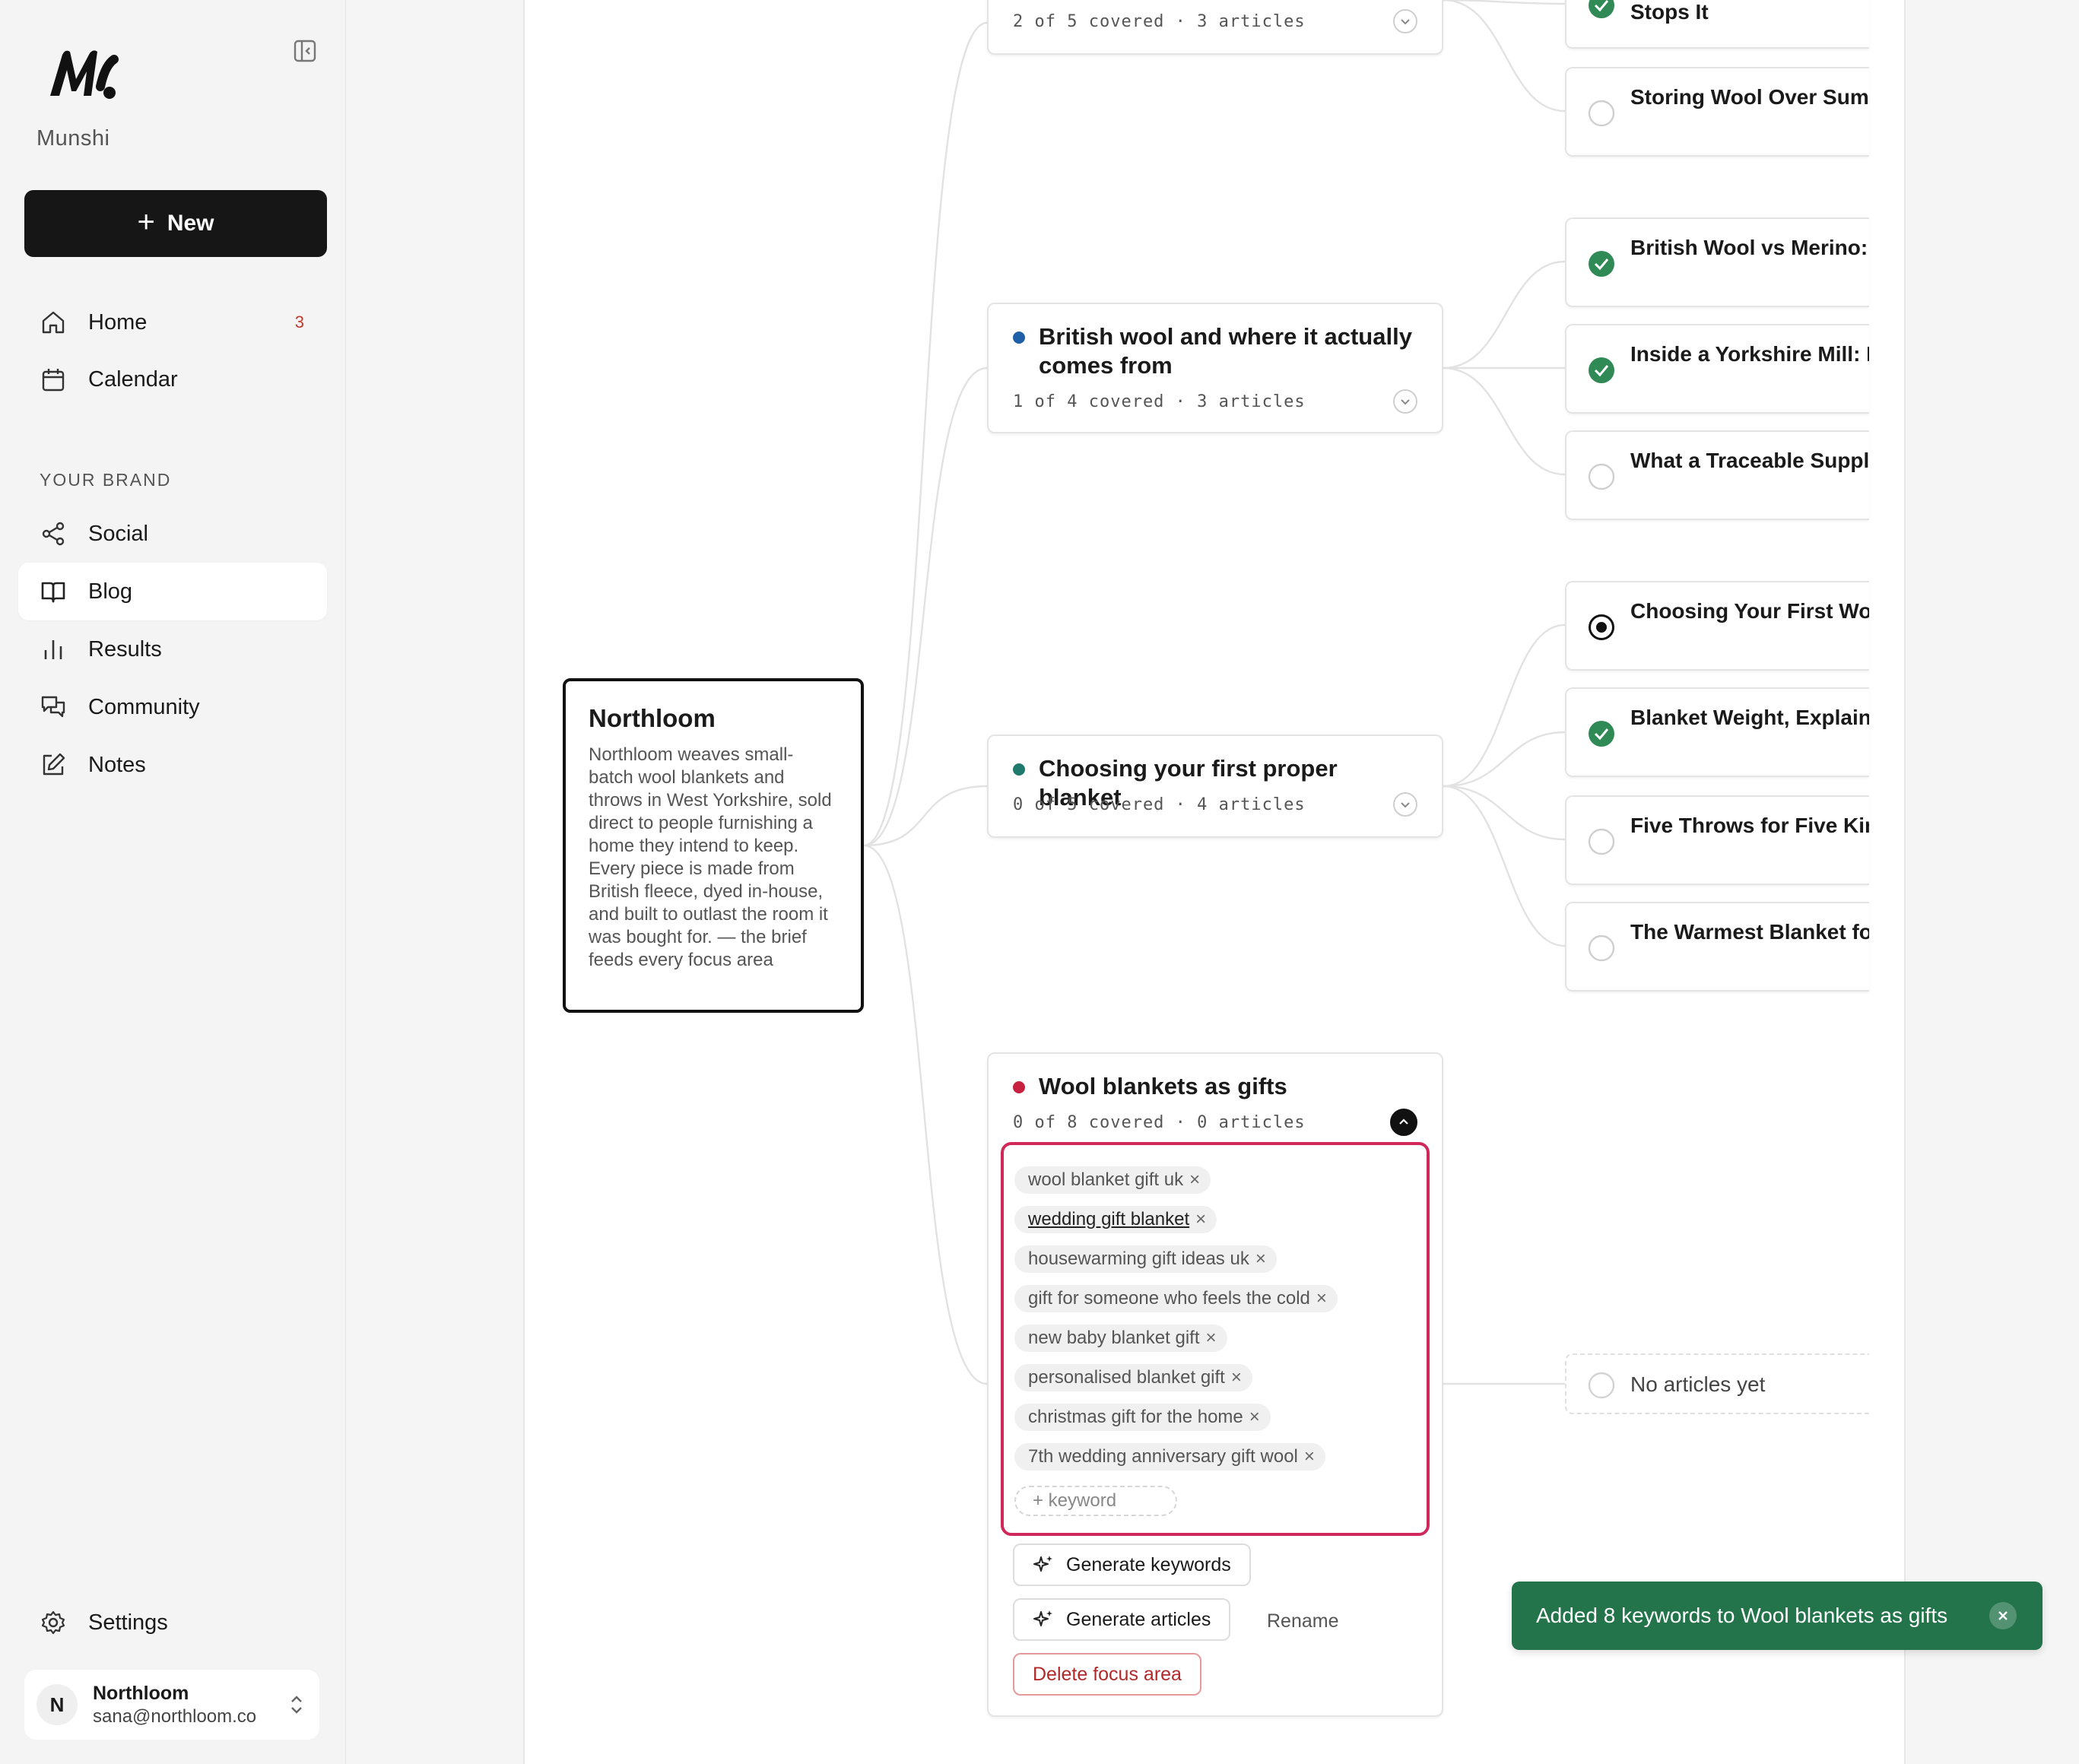  Describe the element at coordinates (1698, 1384) in the screenshot. I see `empty-articles-label: No articles yet` at that location.